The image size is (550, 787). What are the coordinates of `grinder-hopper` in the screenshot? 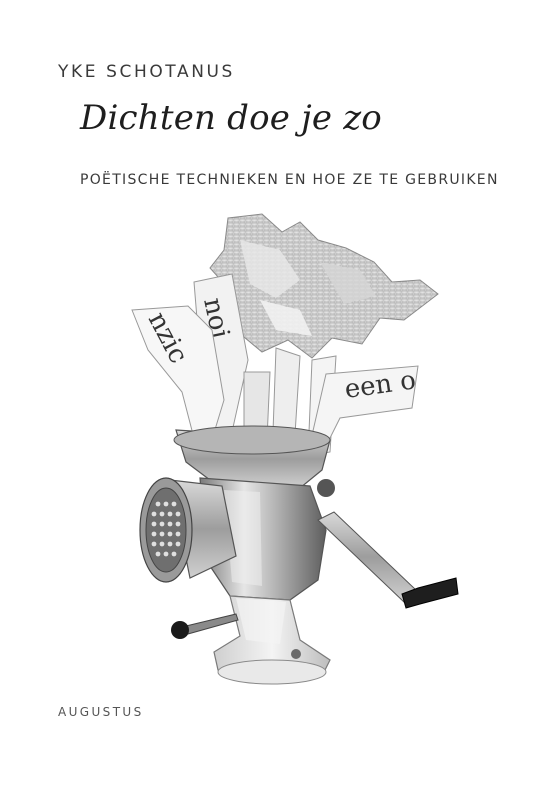 It's located at (252, 457).